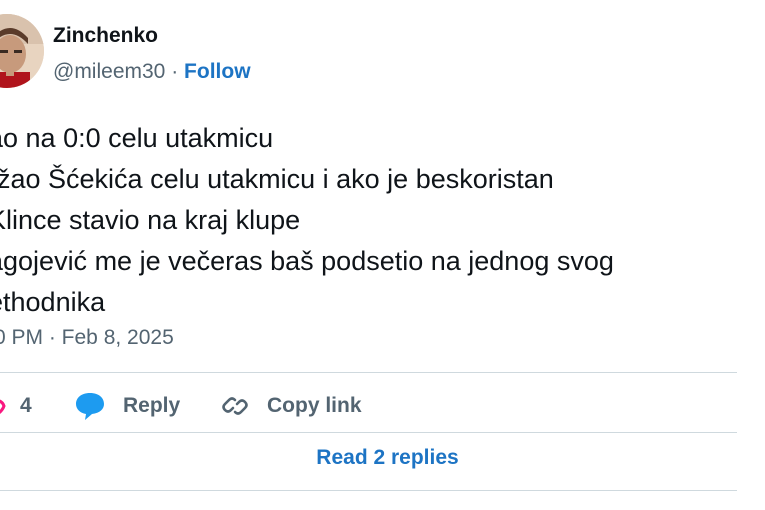 This screenshot has width=765, height=510. I want to click on author-name: Zinchenko, so click(105, 36).